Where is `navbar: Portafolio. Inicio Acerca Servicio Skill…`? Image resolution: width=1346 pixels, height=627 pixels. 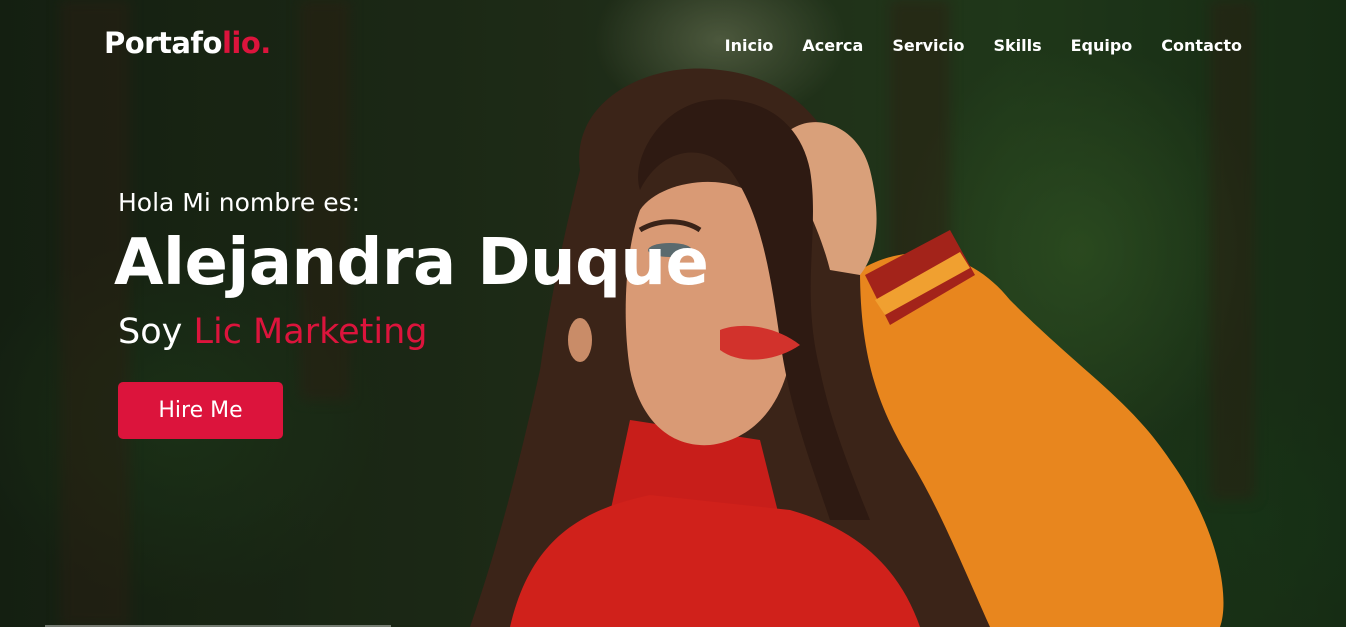
navbar: Portafolio. Inicio Acerca Servicio Skill… is located at coordinates (673, 47).